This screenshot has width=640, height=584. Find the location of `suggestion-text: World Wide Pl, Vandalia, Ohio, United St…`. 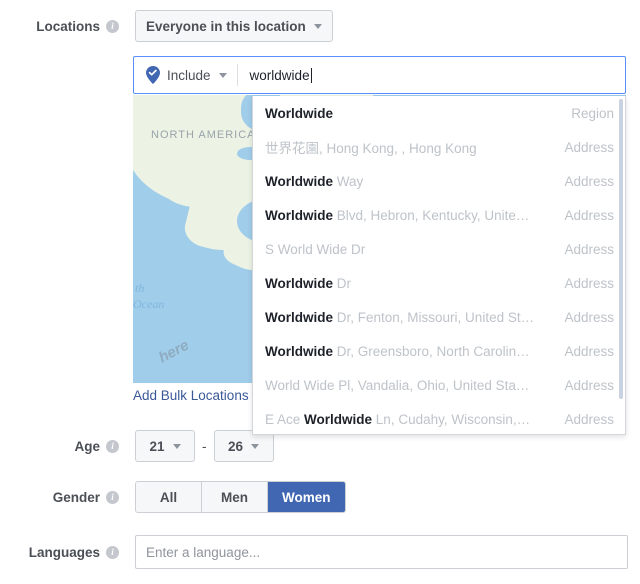

suggestion-text: World Wide Pl, Vandalia, Ohio, United St… is located at coordinates (397, 385).